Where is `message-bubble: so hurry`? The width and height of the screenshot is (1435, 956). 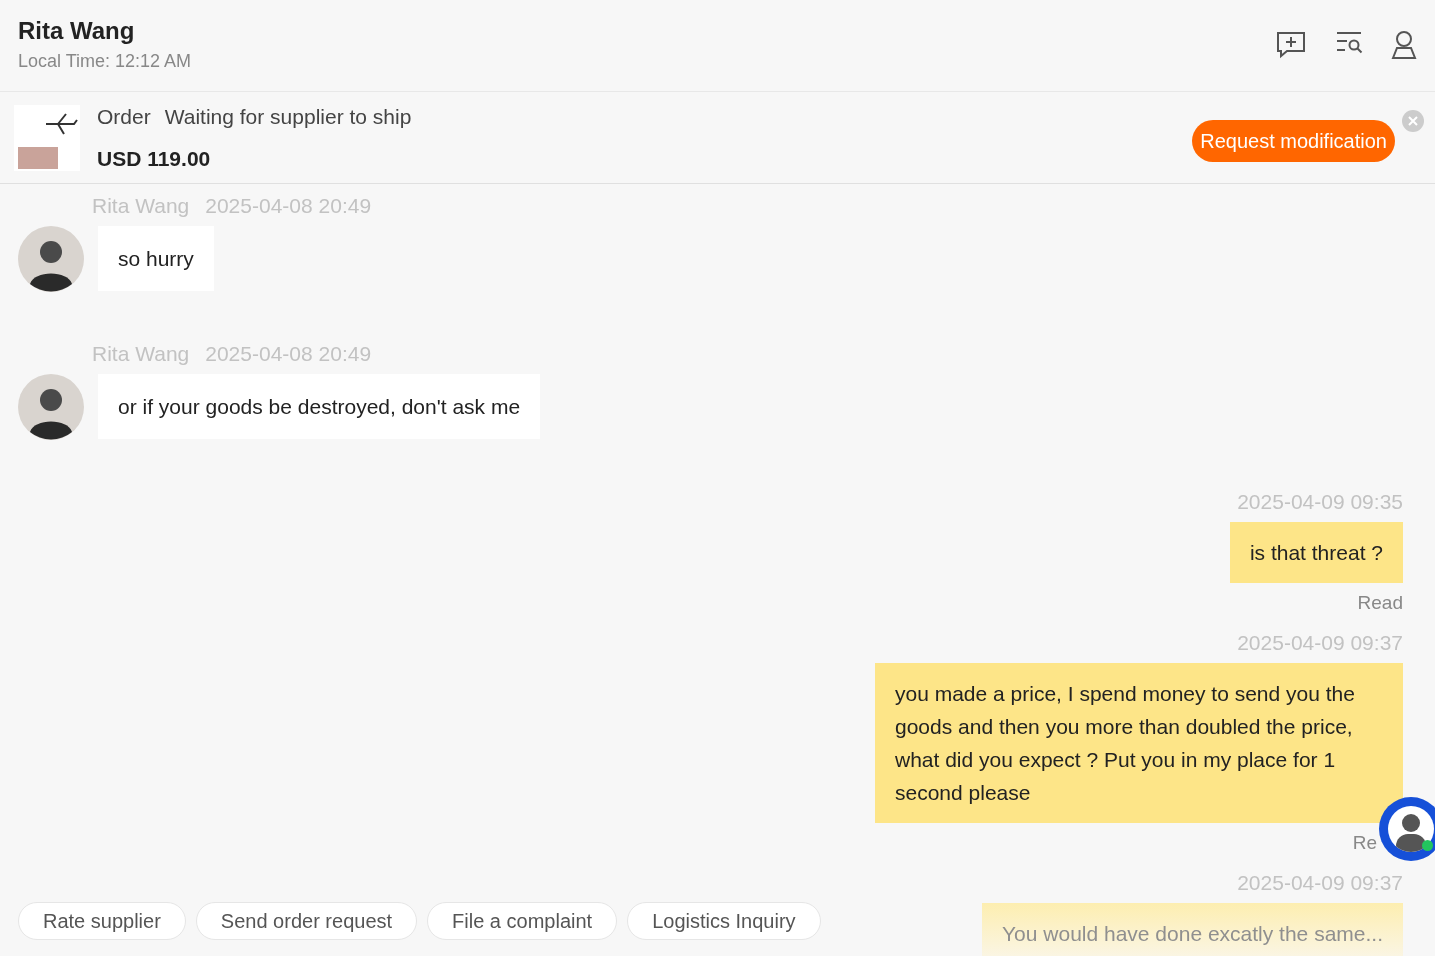 message-bubble: so hurry is located at coordinates (156, 258).